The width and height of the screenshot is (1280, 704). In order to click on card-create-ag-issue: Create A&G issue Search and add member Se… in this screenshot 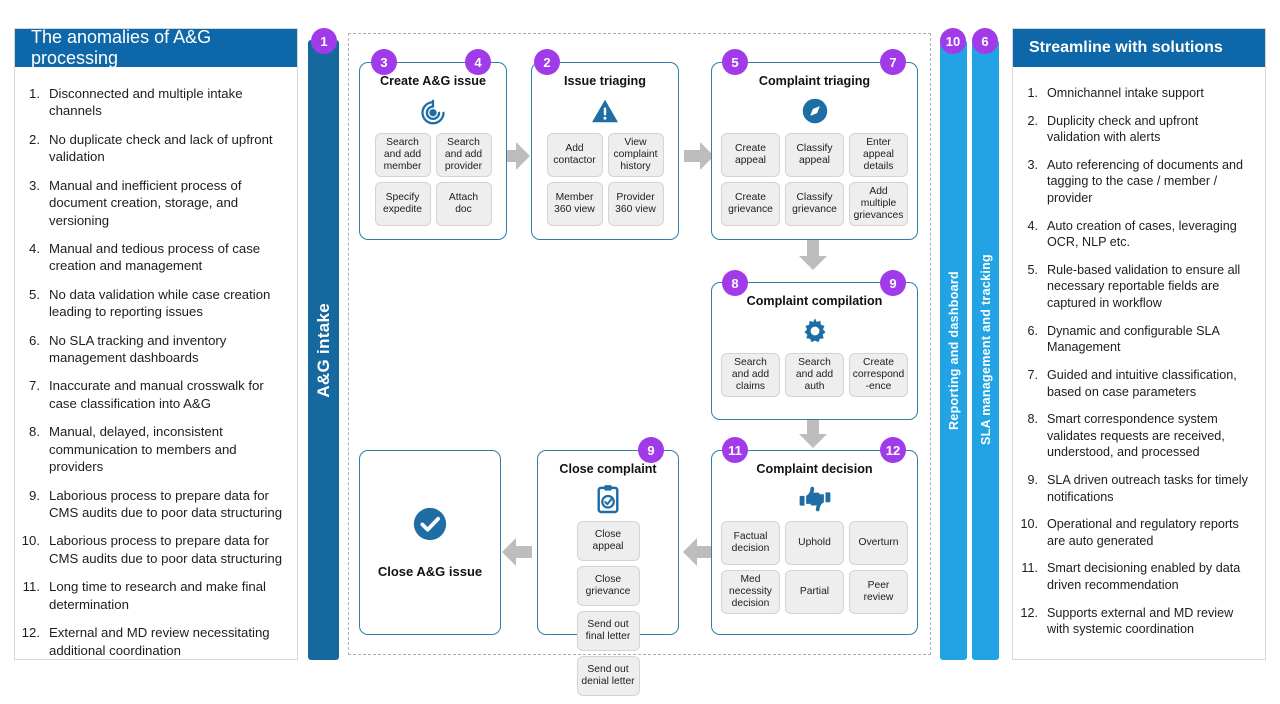, I will do `click(433, 151)`.